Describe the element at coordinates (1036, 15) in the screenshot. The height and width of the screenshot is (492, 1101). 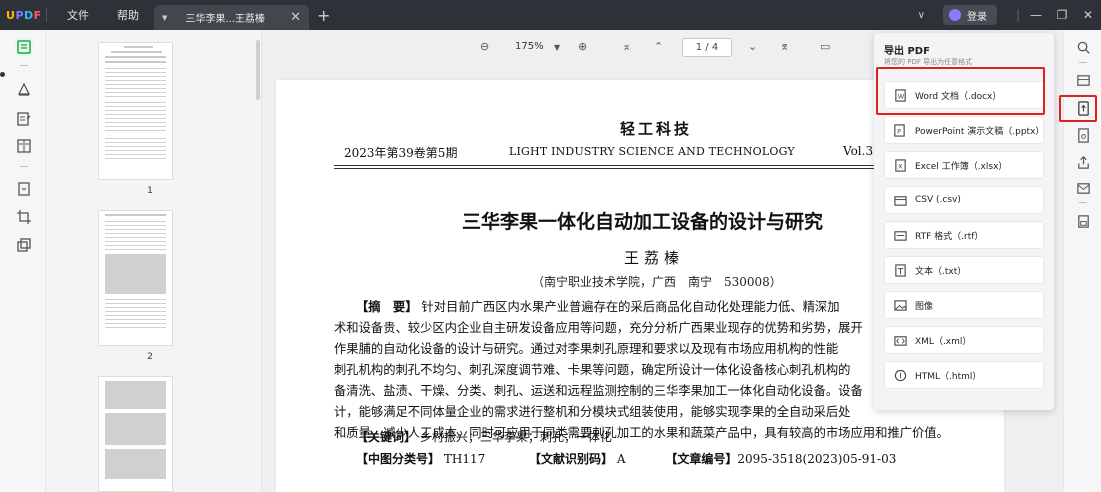
I see `minimize-icon: —` at that location.